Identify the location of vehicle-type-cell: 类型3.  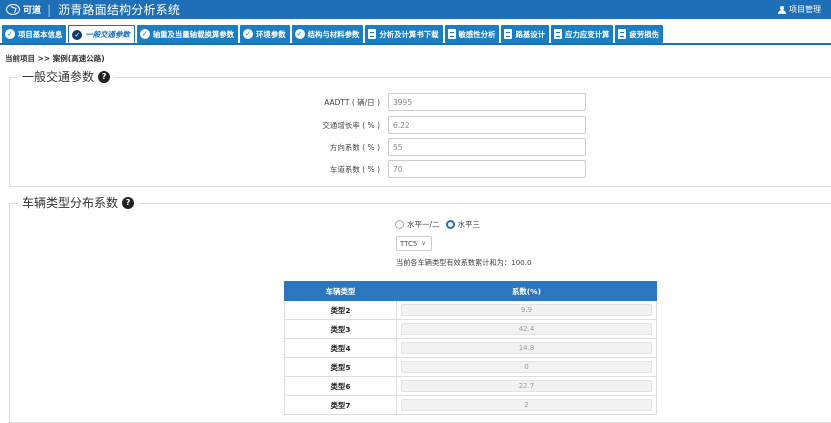
(340, 329).